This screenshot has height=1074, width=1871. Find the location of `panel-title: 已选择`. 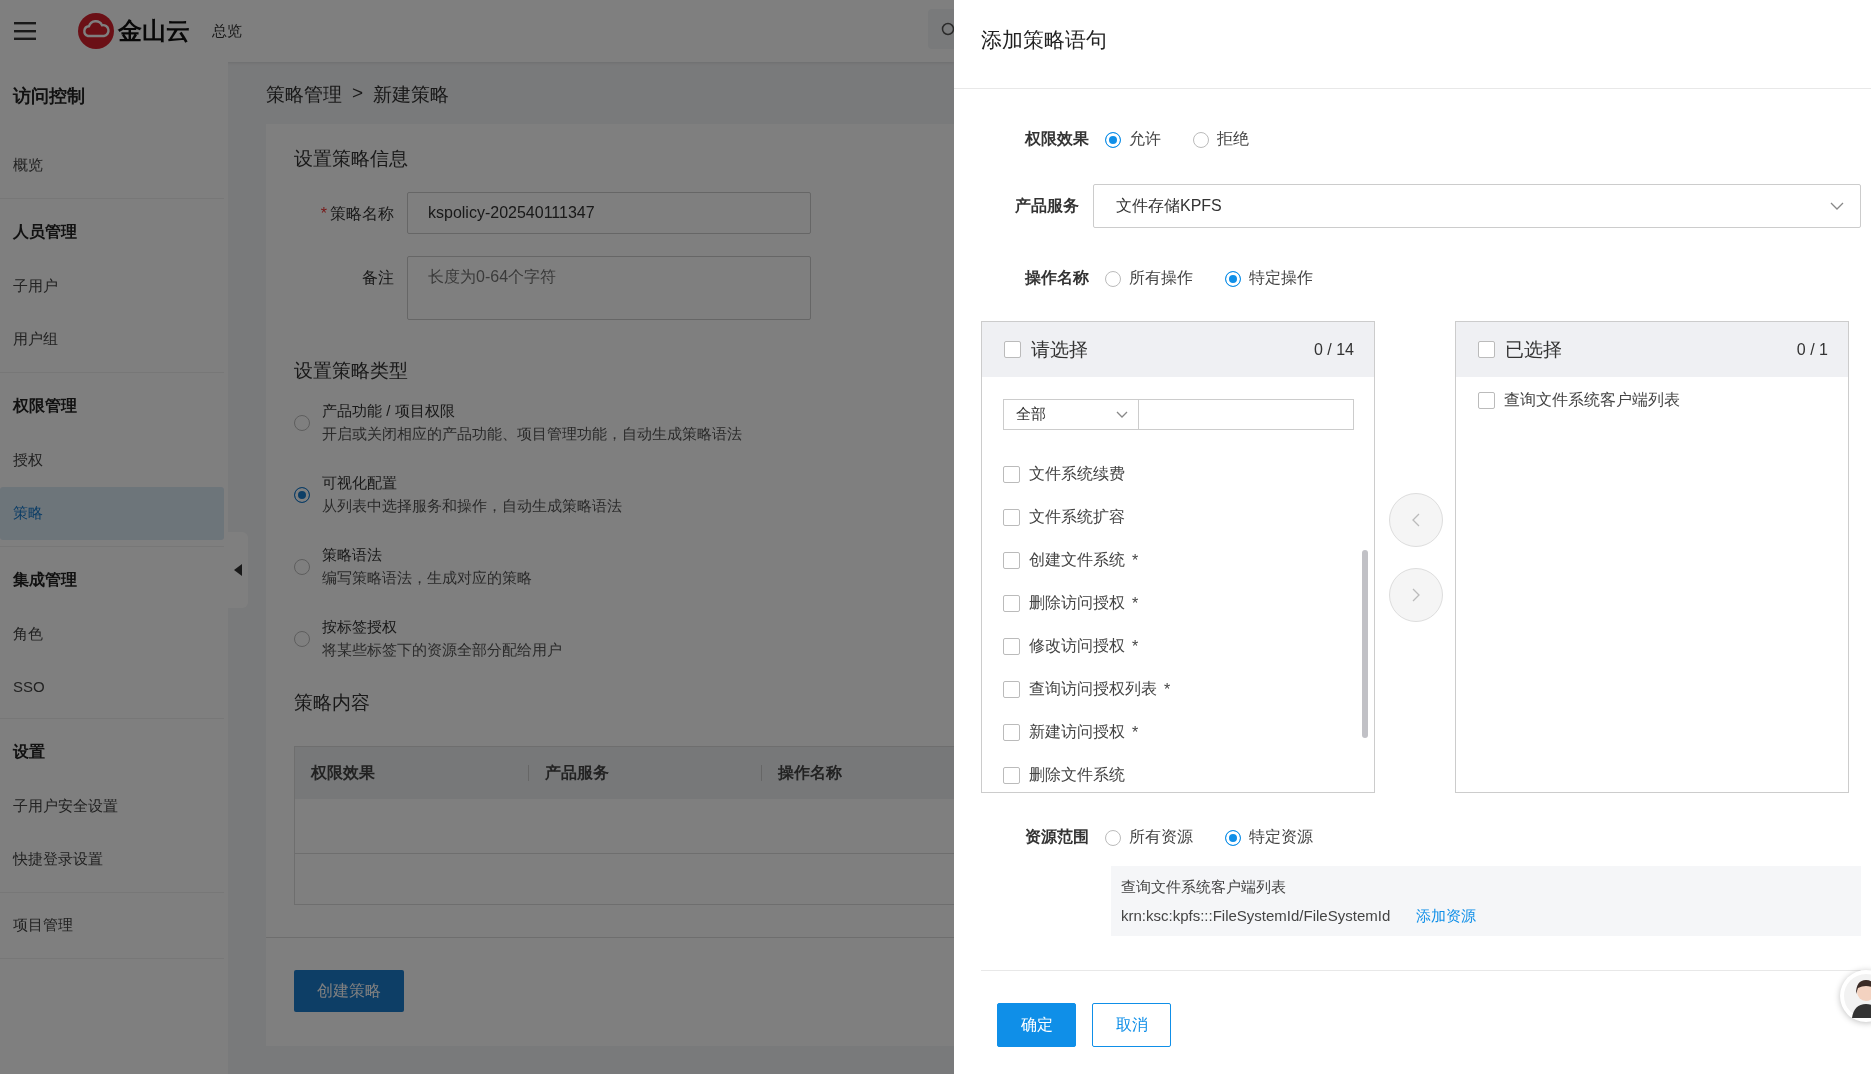

panel-title: 已选择 is located at coordinates (1534, 349).